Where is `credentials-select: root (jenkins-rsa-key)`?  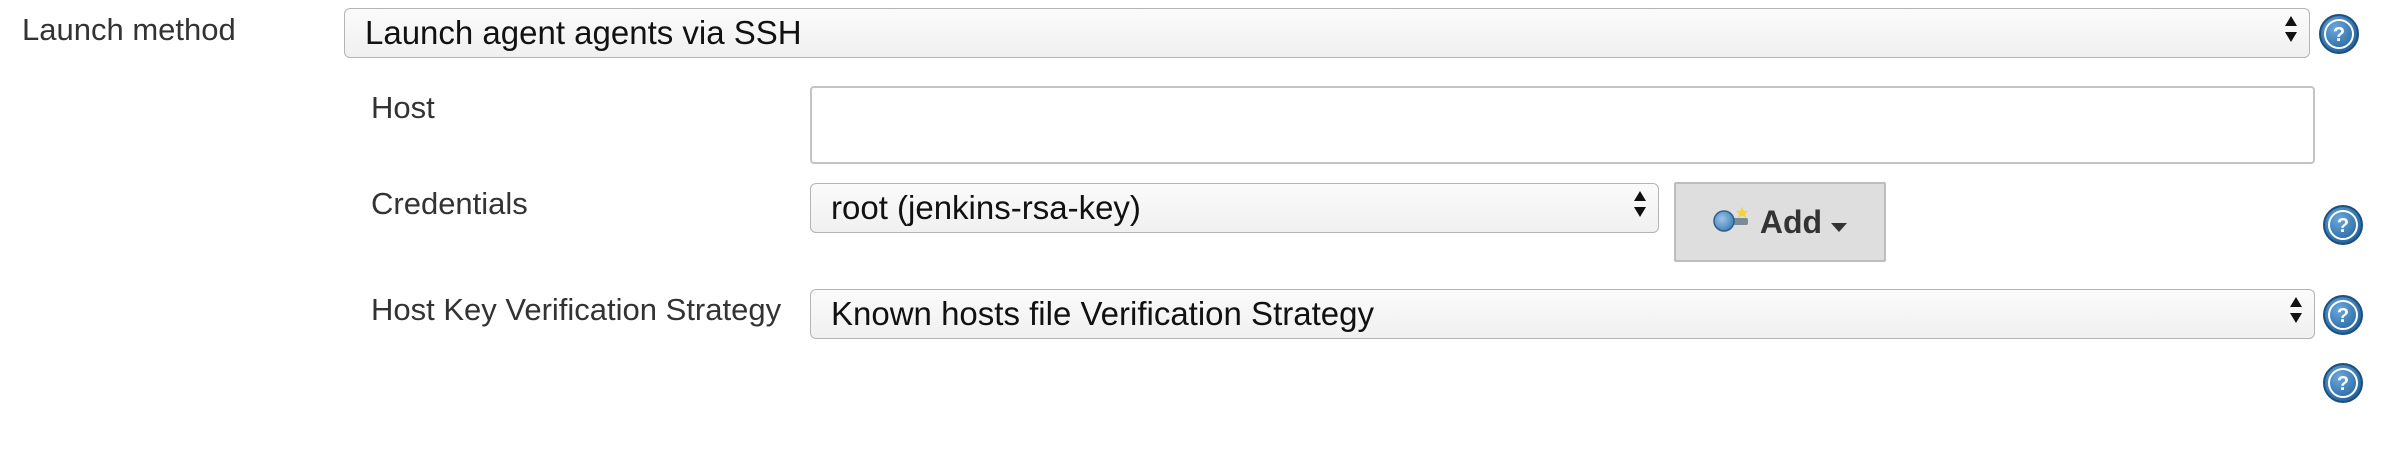 credentials-select: root (jenkins-rsa-key) is located at coordinates (1234, 208).